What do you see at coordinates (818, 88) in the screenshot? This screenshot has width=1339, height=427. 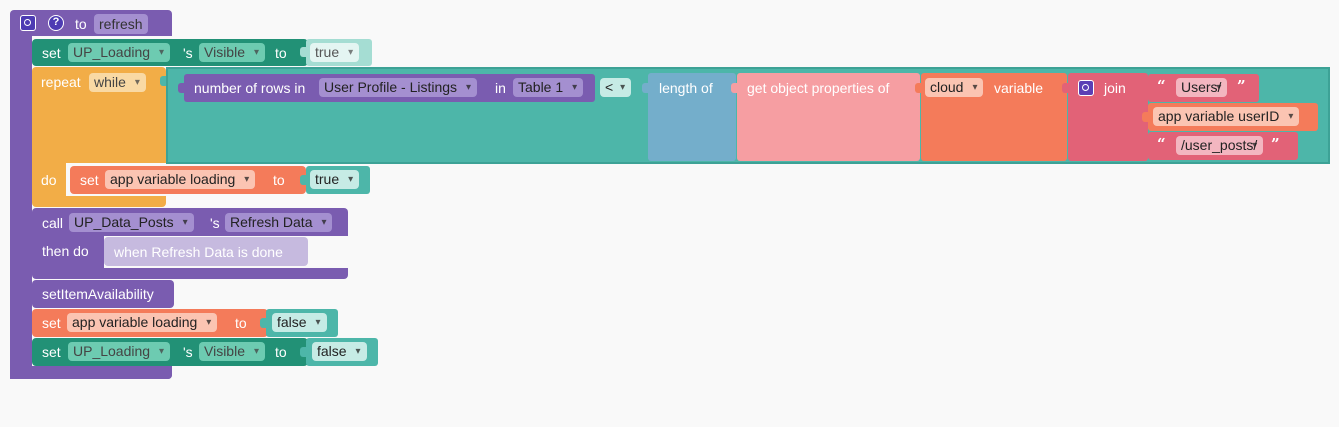 I see `get-properties-label: get object properties of` at bounding box center [818, 88].